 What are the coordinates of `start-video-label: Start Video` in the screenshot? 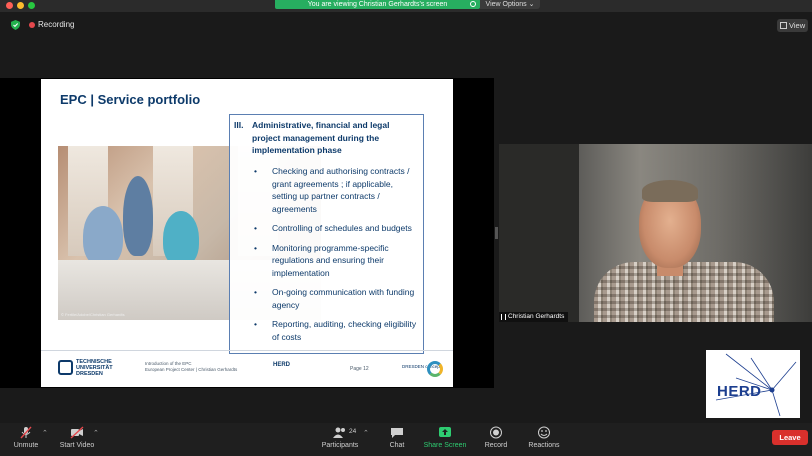 It's located at (77, 445).